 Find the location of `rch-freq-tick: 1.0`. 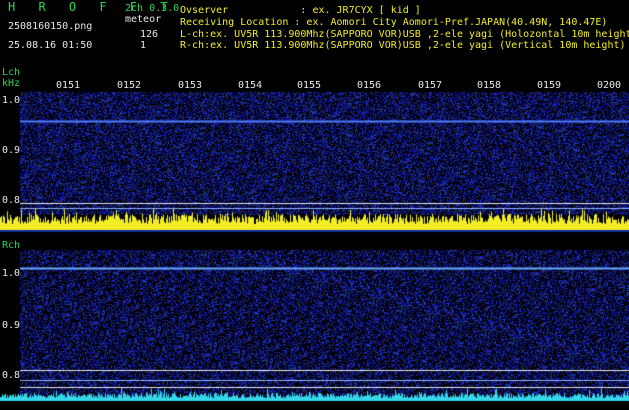

rch-freq-tick: 1.0 is located at coordinates (11, 273).